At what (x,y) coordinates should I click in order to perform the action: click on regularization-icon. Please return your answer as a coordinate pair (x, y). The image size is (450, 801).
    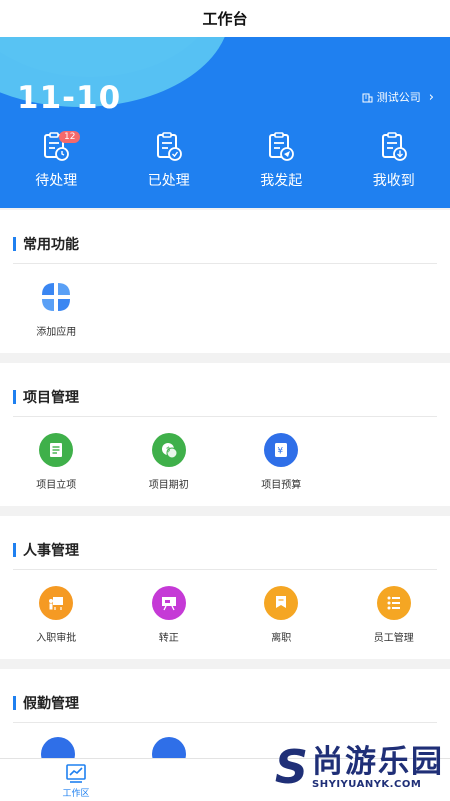
    Looking at the image, I should click on (169, 603).